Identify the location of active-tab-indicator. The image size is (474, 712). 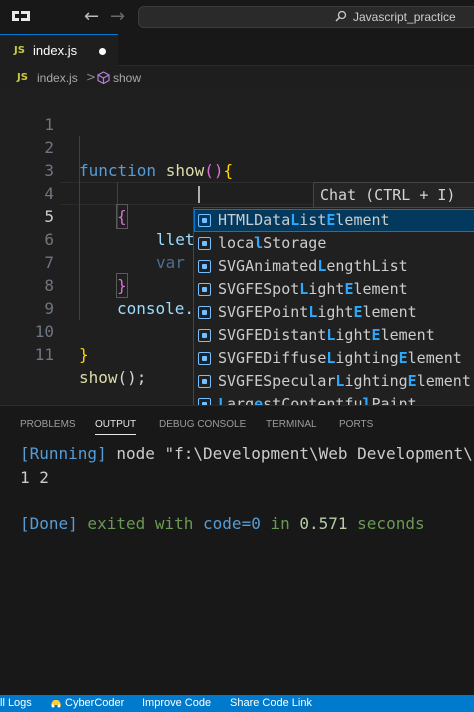
(115, 434).